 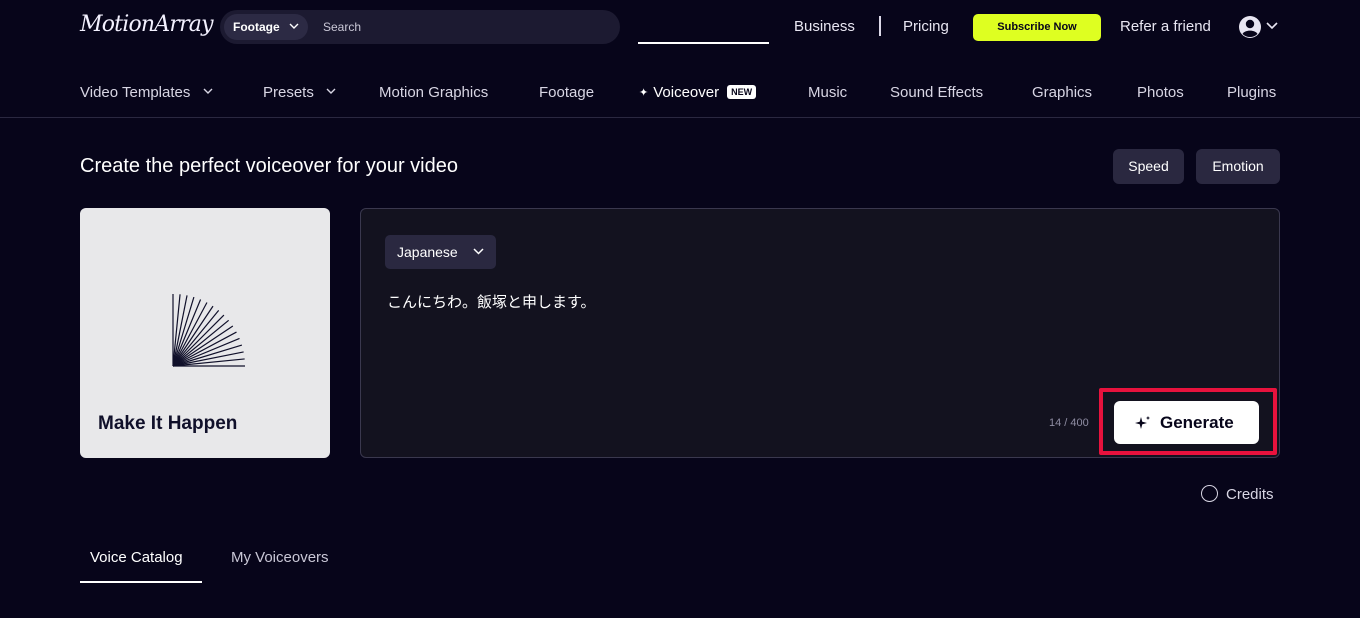 I want to click on search-category-select: Footage, so click(x=266, y=27).